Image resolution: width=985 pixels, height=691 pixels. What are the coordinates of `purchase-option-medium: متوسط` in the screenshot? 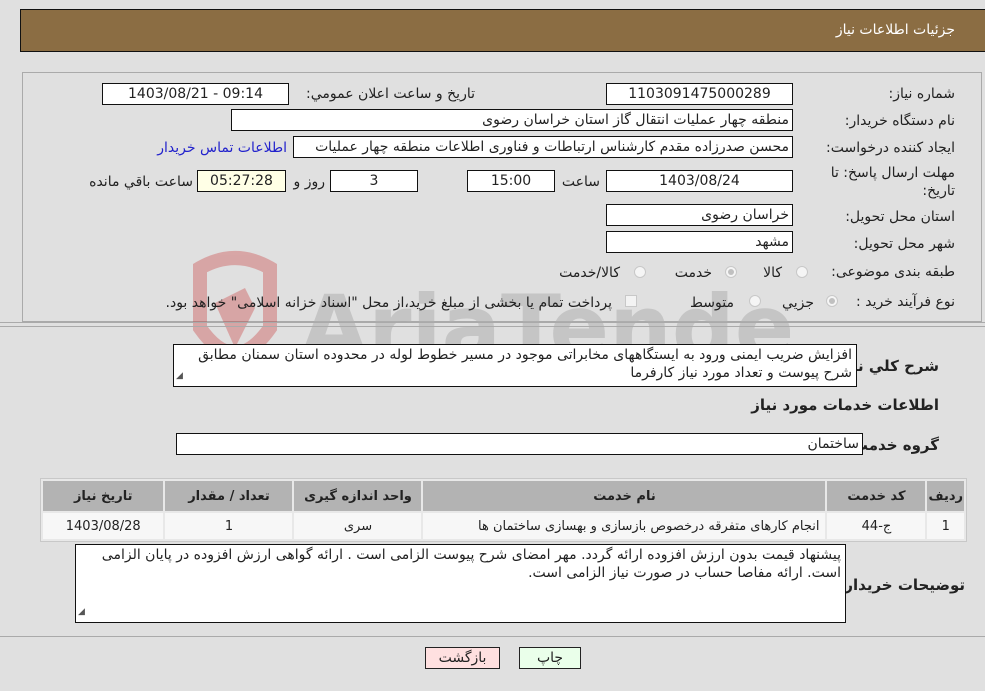 It's located at (712, 303).